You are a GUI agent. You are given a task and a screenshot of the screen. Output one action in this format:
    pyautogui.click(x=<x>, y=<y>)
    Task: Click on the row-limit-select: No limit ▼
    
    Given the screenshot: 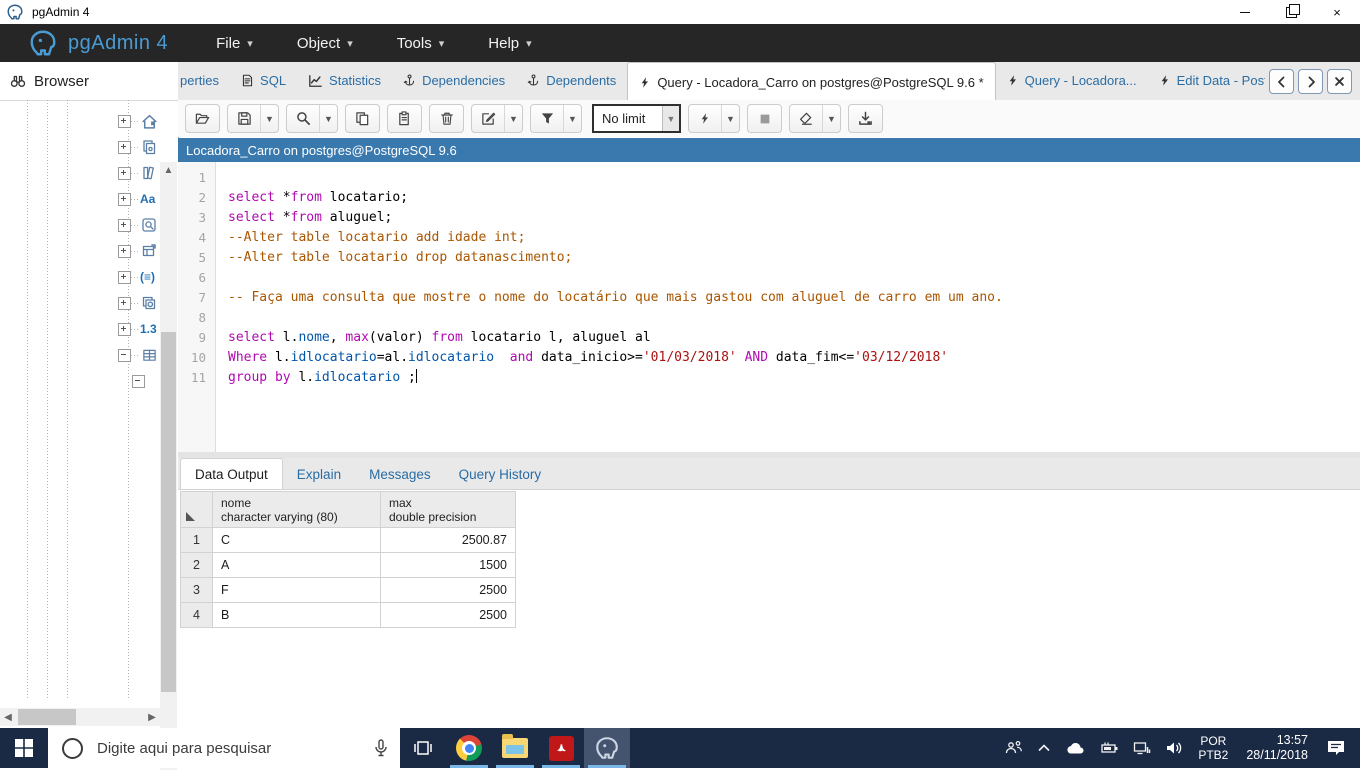 What is the action you would take?
    pyautogui.click(x=636, y=118)
    